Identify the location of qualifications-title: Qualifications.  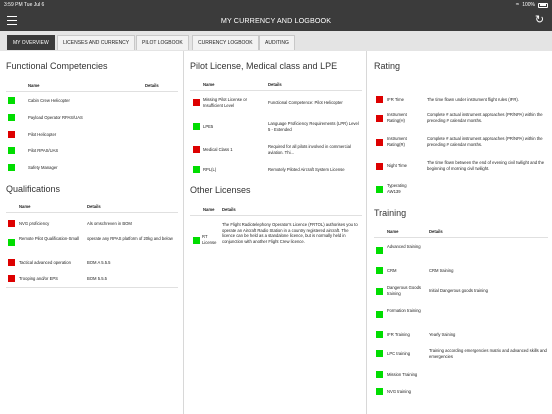
(33, 189).